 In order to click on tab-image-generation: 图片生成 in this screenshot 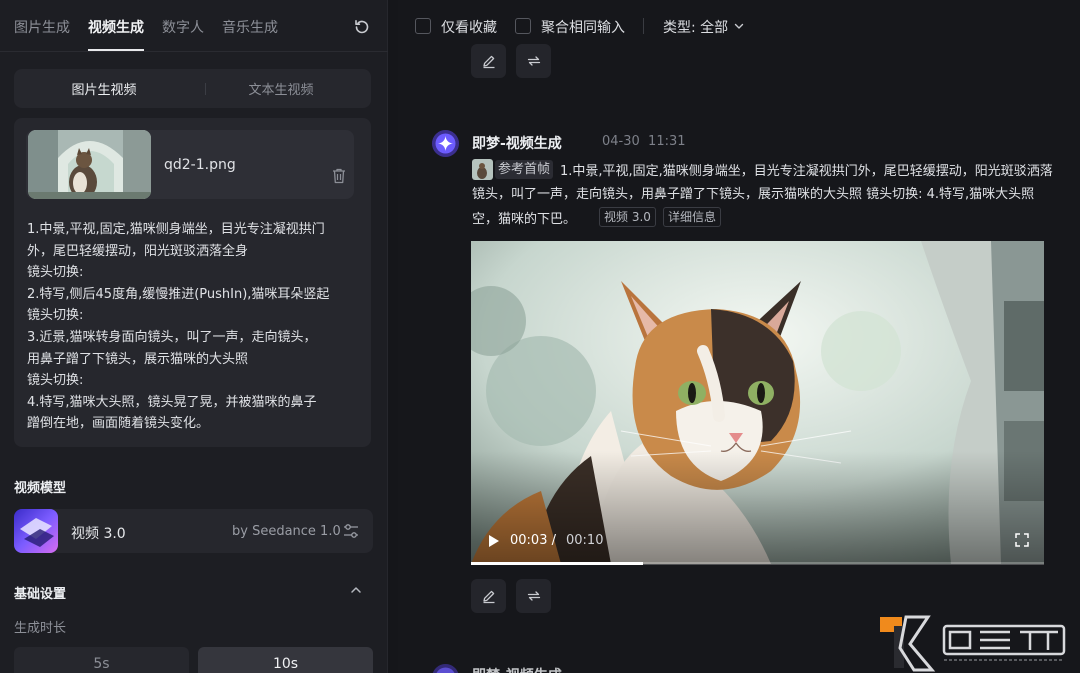, I will do `click(42, 27)`.